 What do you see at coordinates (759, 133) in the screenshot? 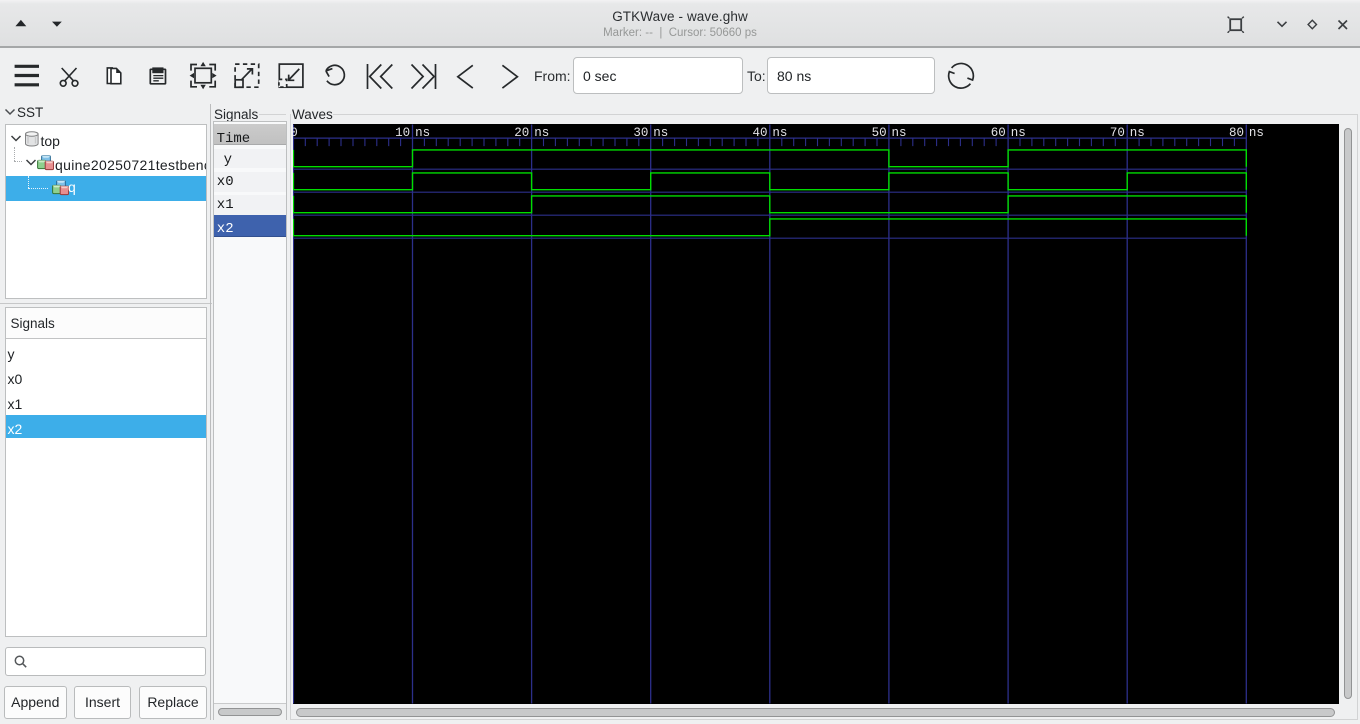
I see `svg-text: 40` at bounding box center [759, 133].